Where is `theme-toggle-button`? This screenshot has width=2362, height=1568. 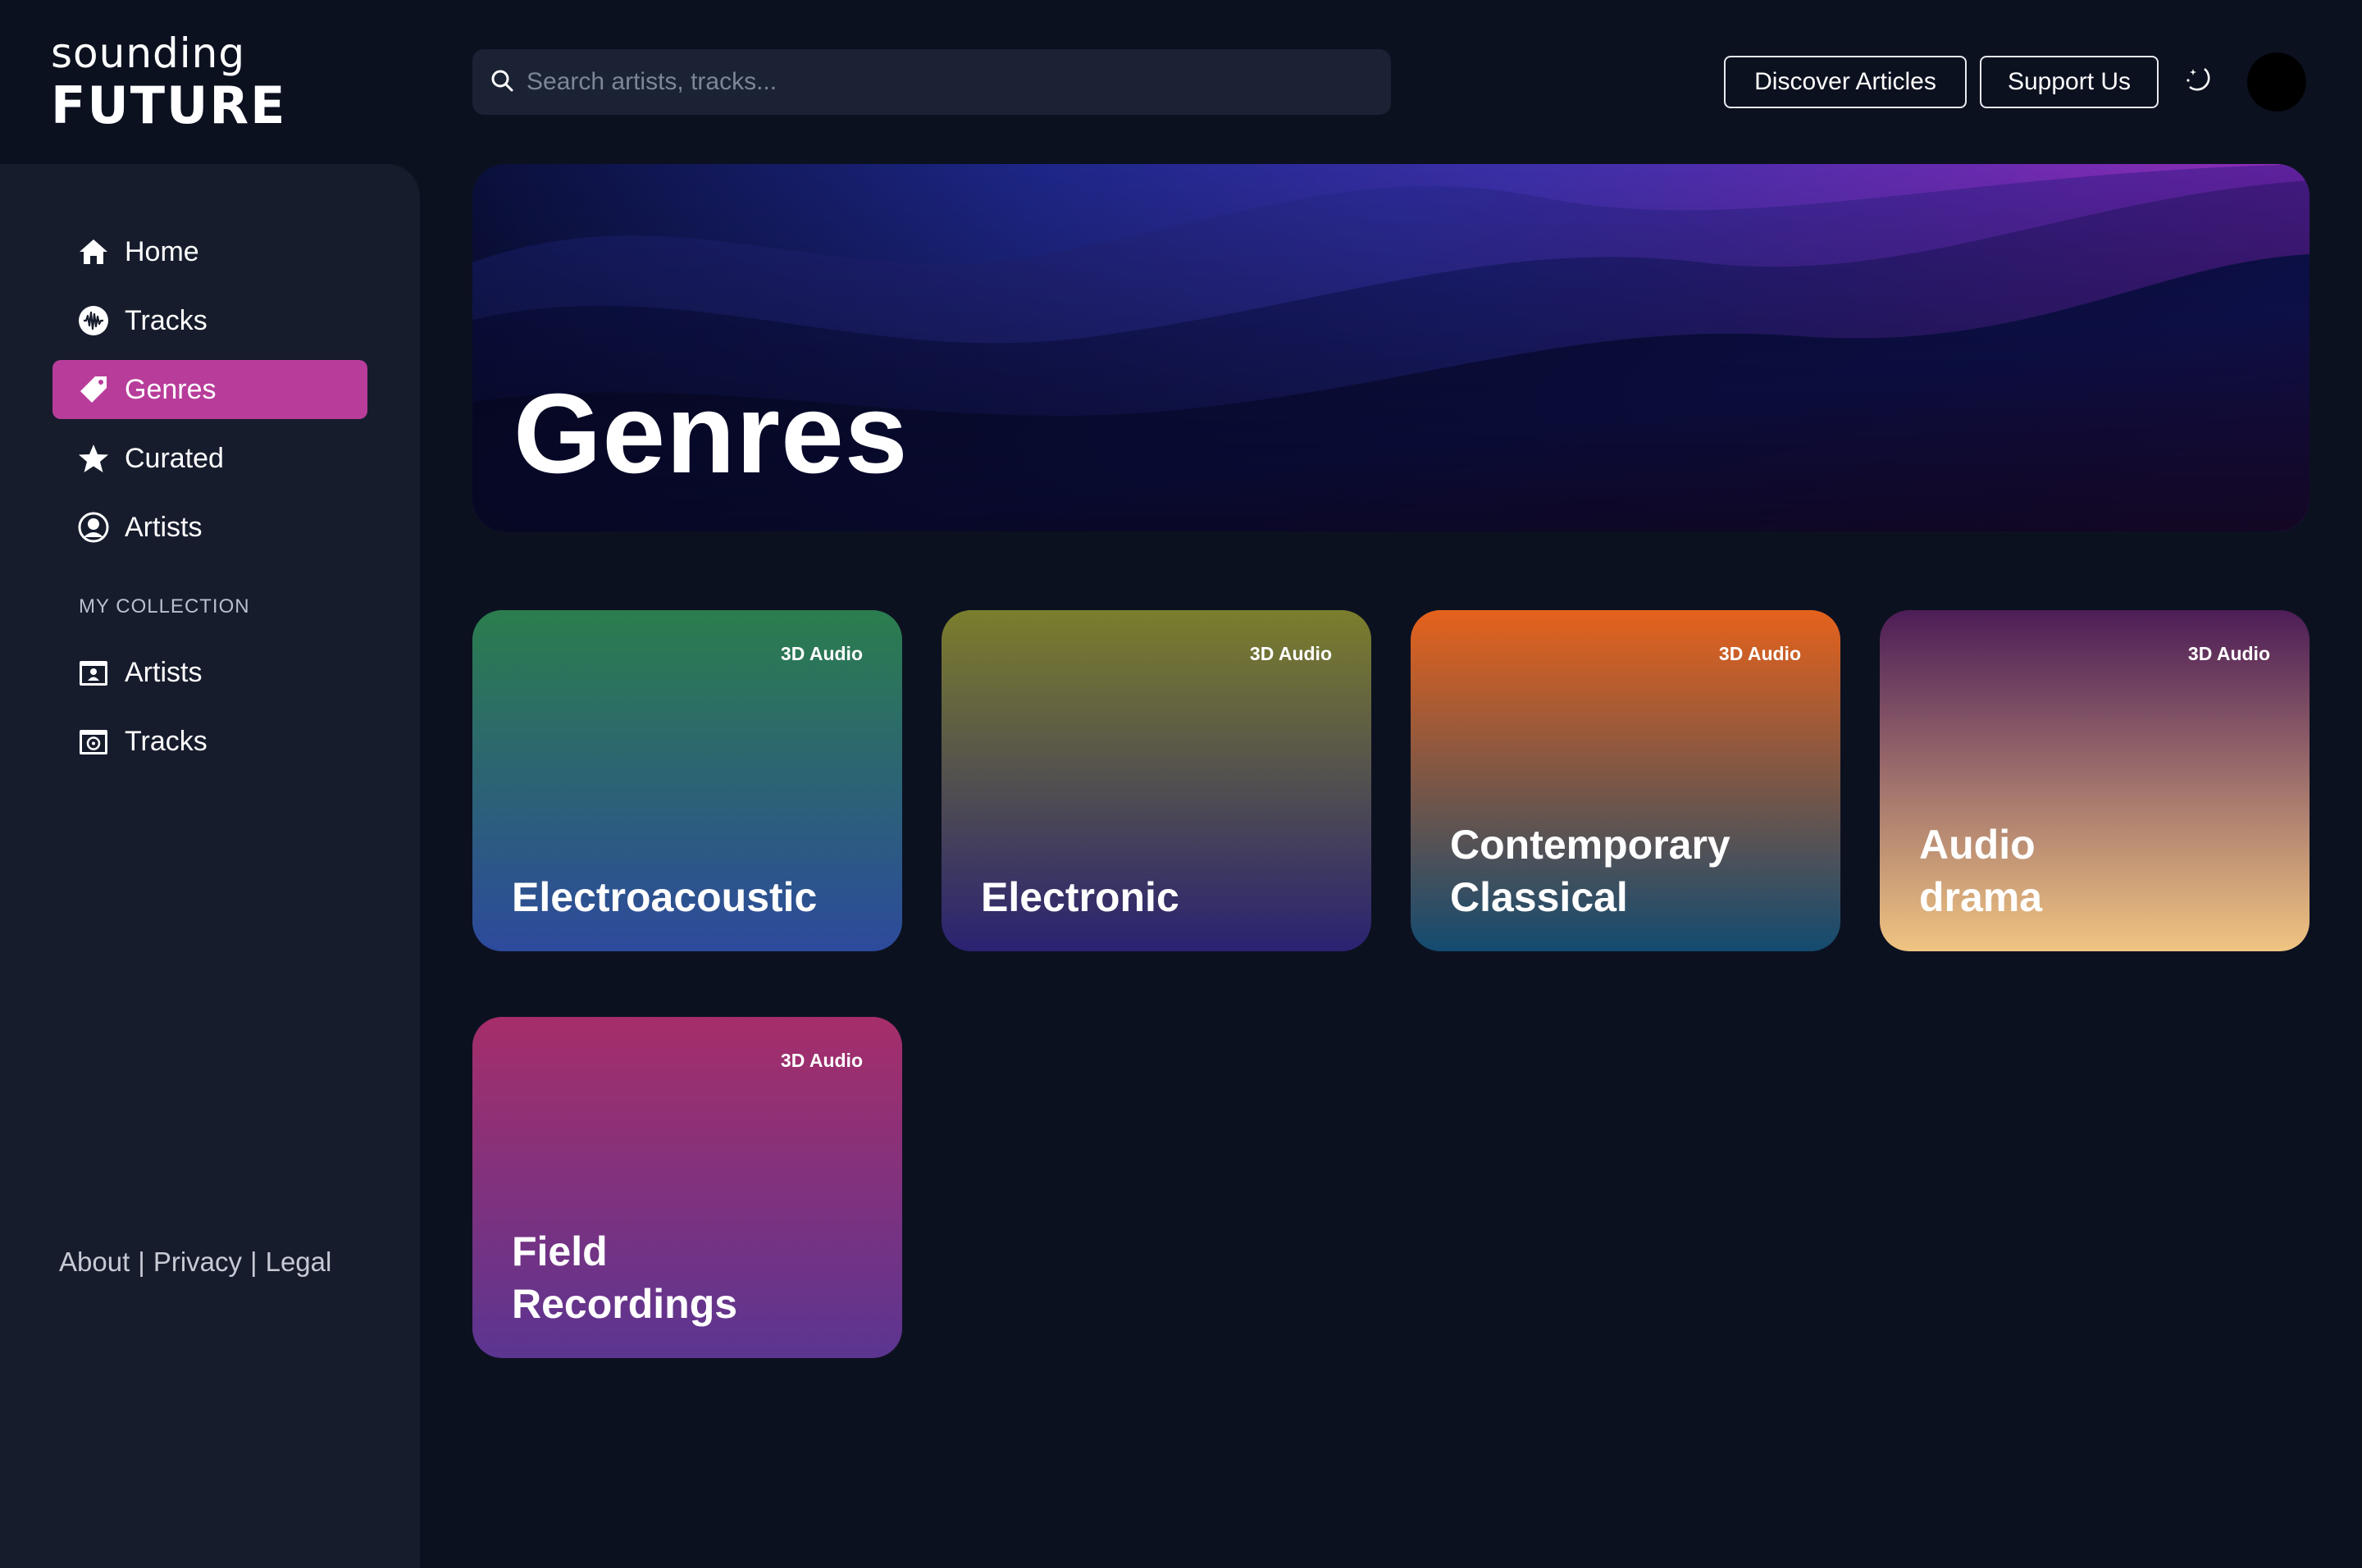
theme-toggle-button is located at coordinates (2200, 82).